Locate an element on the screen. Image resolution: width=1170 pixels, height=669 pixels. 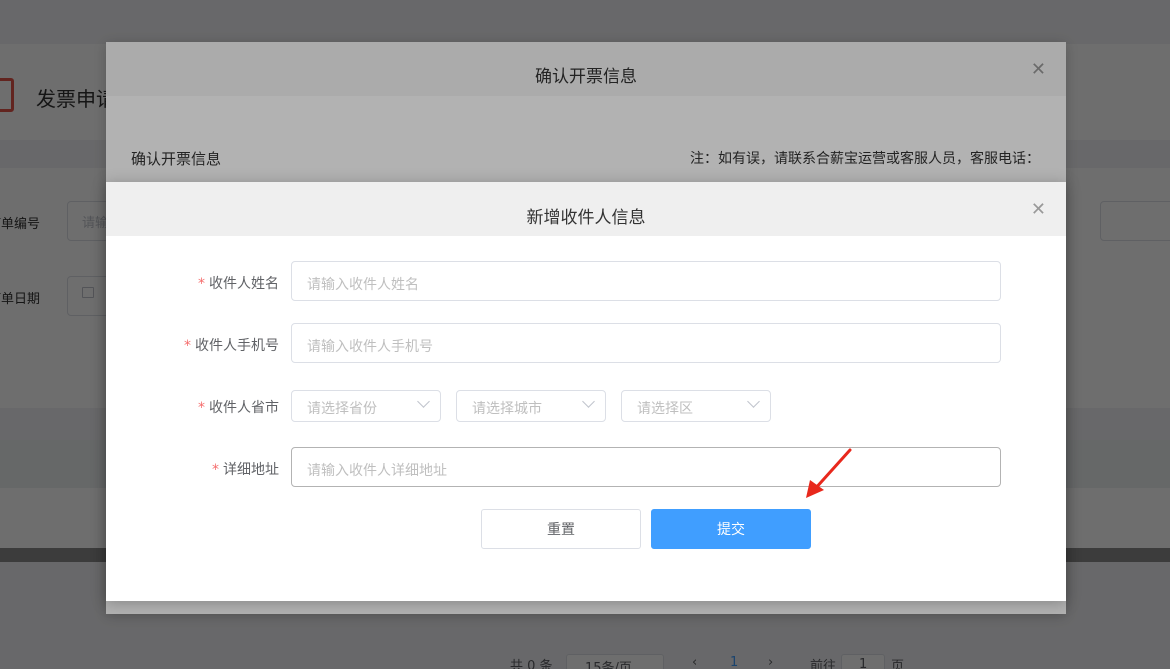
close-icon: ✕ is located at coordinates (1038, 209).